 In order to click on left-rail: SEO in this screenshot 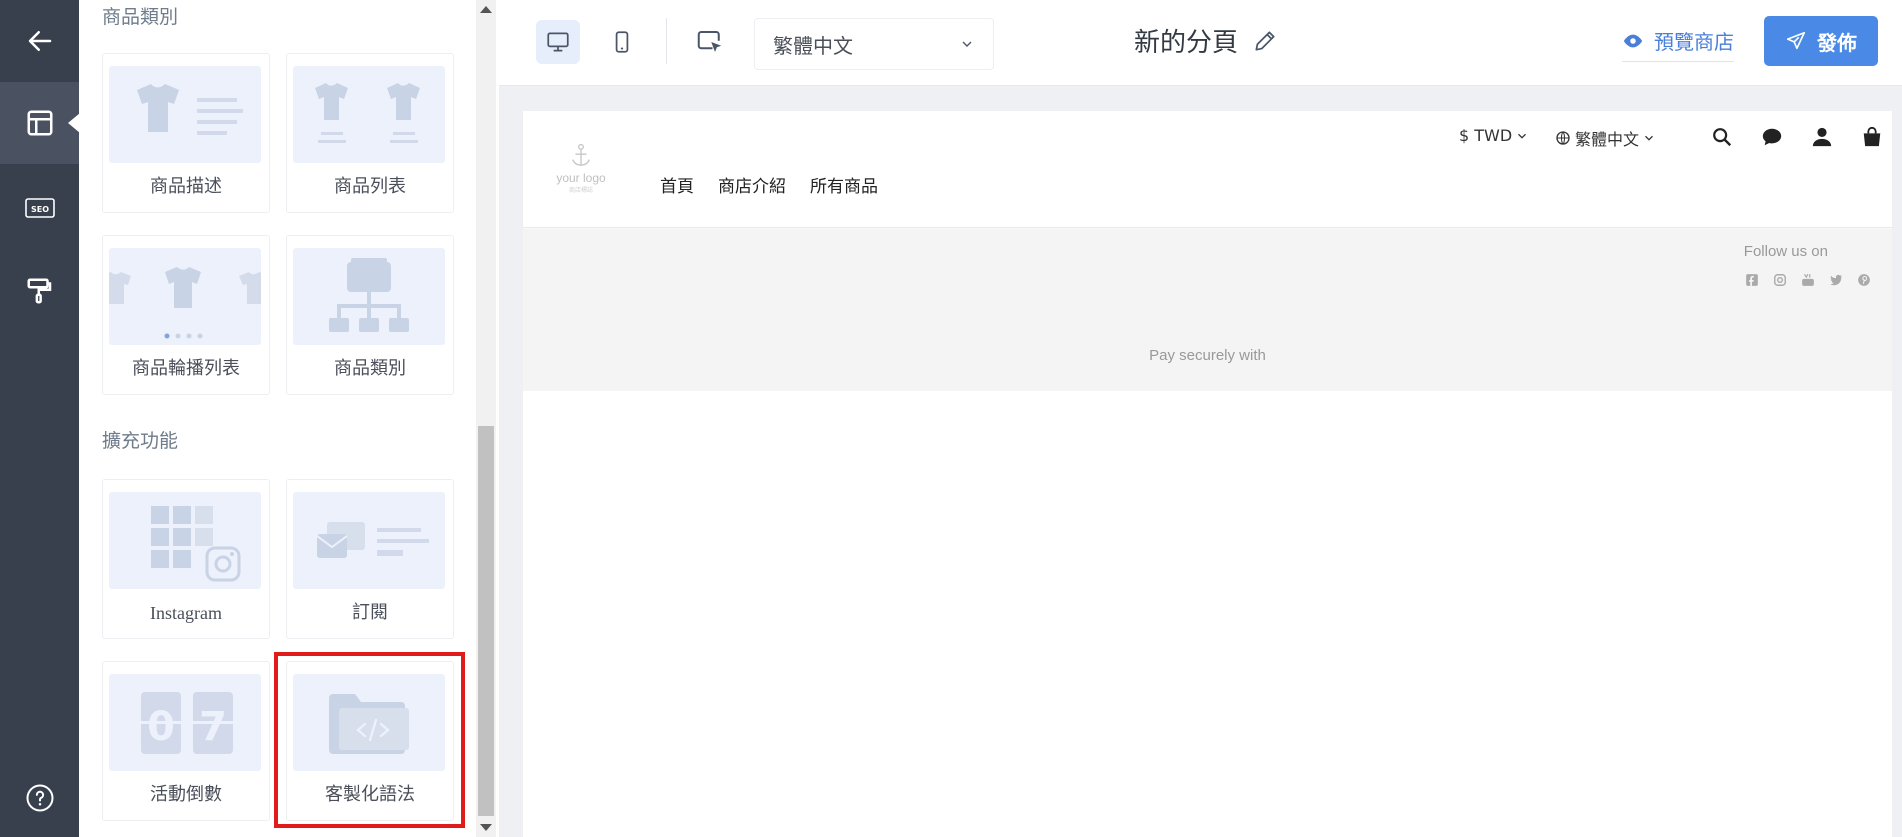, I will do `click(40, 418)`.